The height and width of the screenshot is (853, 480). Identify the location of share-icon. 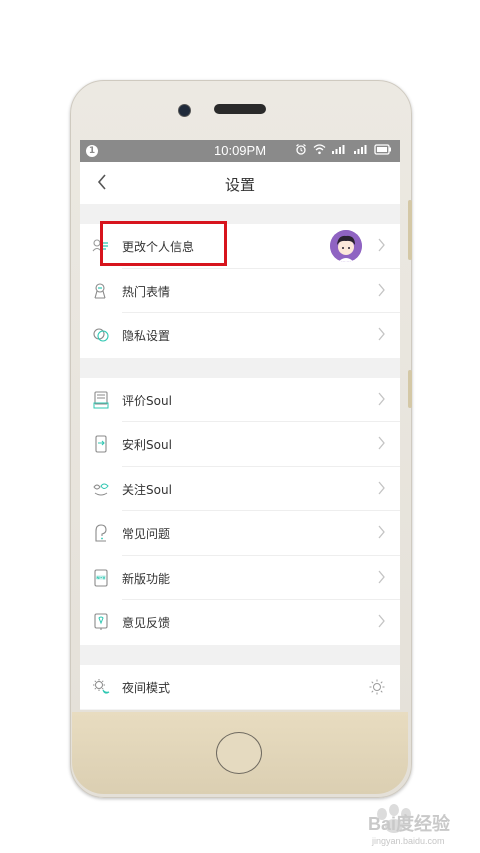
(101, 444).